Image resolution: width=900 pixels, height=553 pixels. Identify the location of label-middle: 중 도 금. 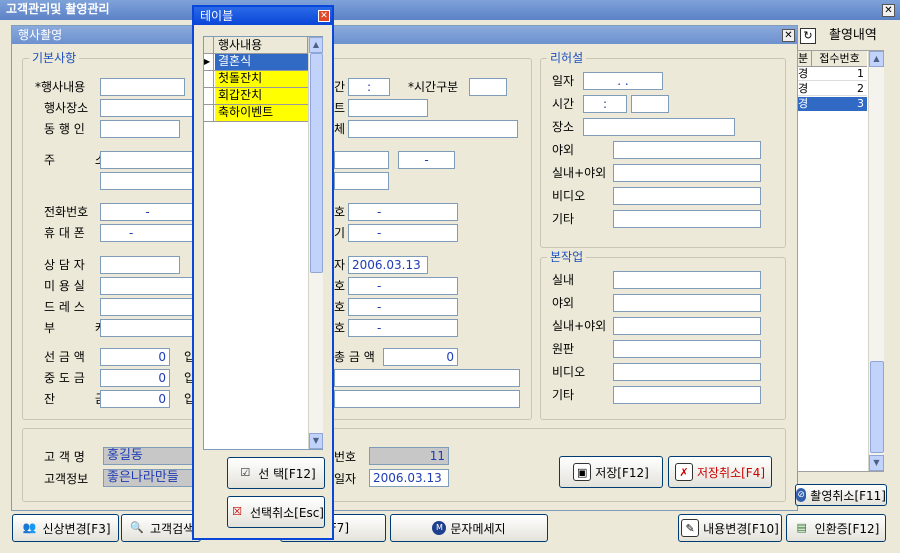
(64, 378).